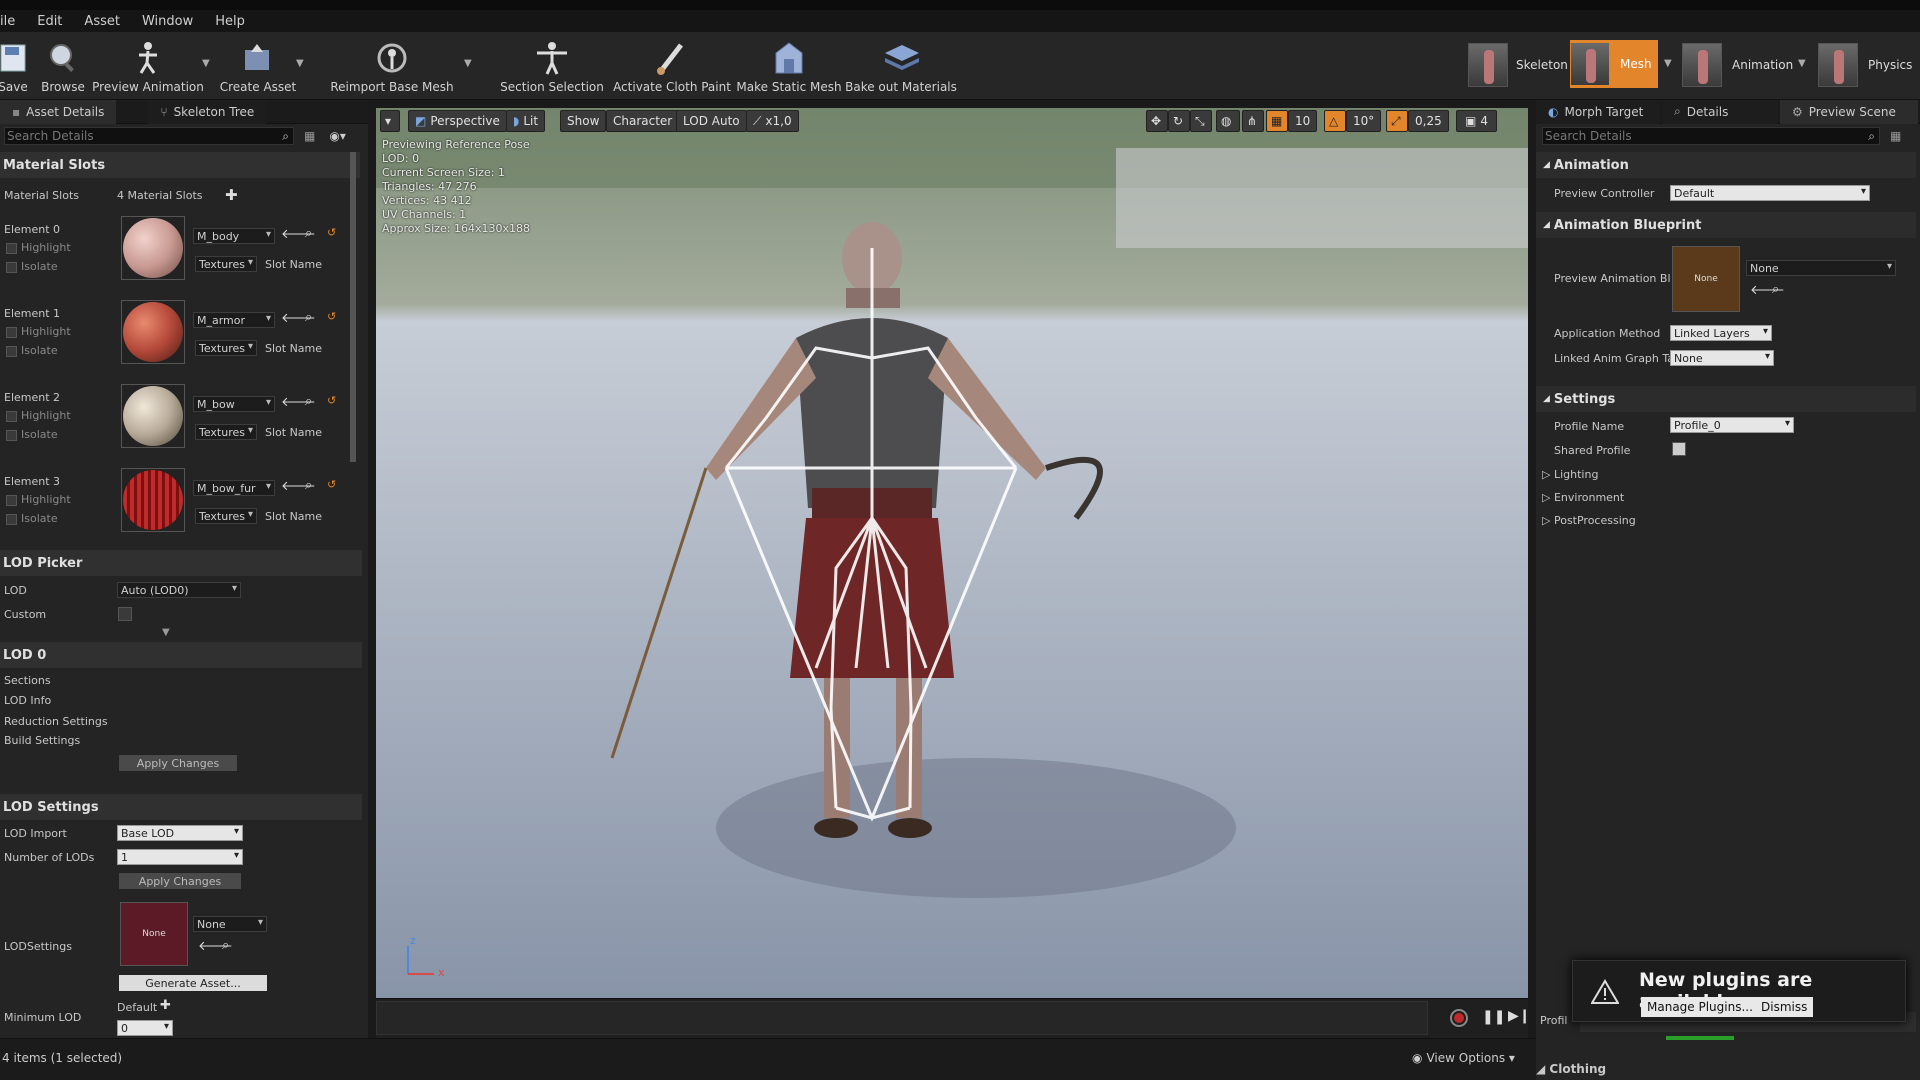  I want to click on make-static-mesh-button: Make Static Mesh, so click(789, 66).